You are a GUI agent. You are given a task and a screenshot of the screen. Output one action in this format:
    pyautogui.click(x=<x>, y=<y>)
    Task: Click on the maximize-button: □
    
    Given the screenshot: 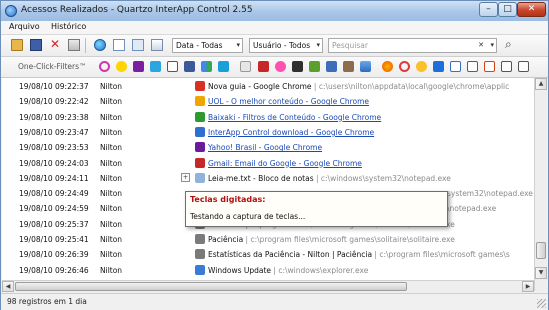 What is the action you would take?
    pyautogui.click(x=507, y=9)
    